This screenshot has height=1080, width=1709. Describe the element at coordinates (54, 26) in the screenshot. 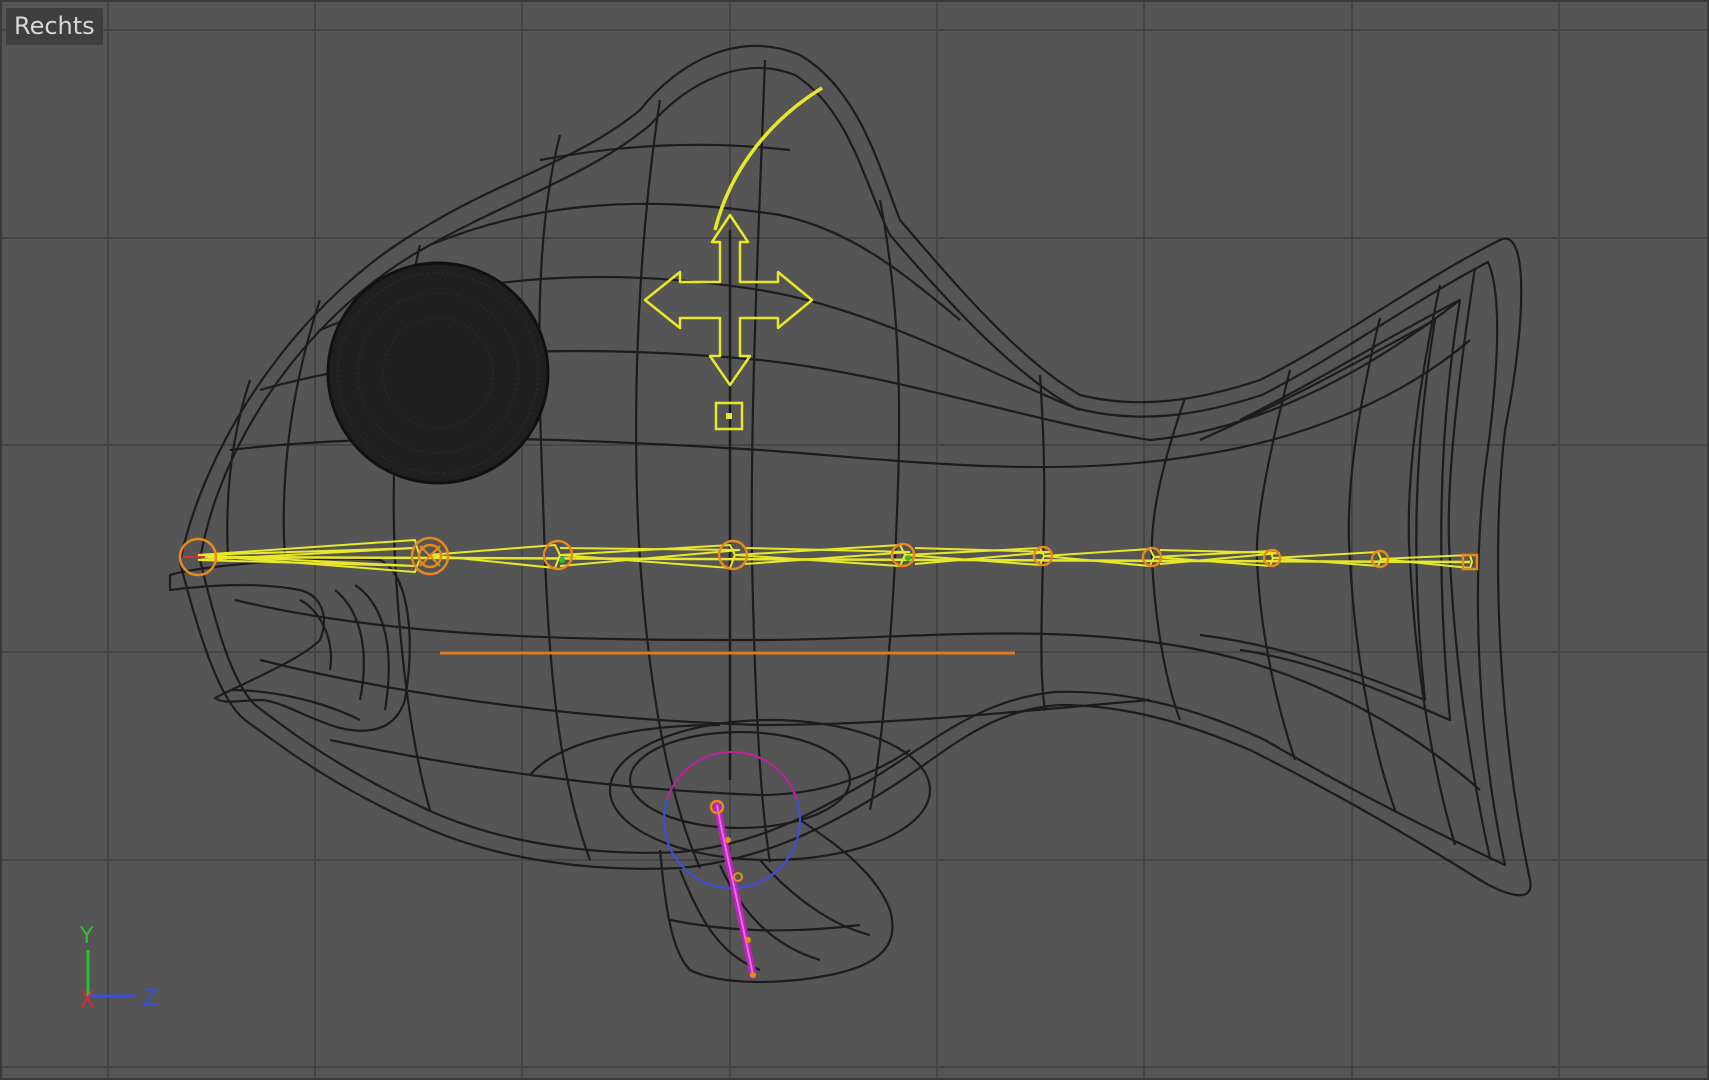

I see `view-name-label: Rechts` at that location.